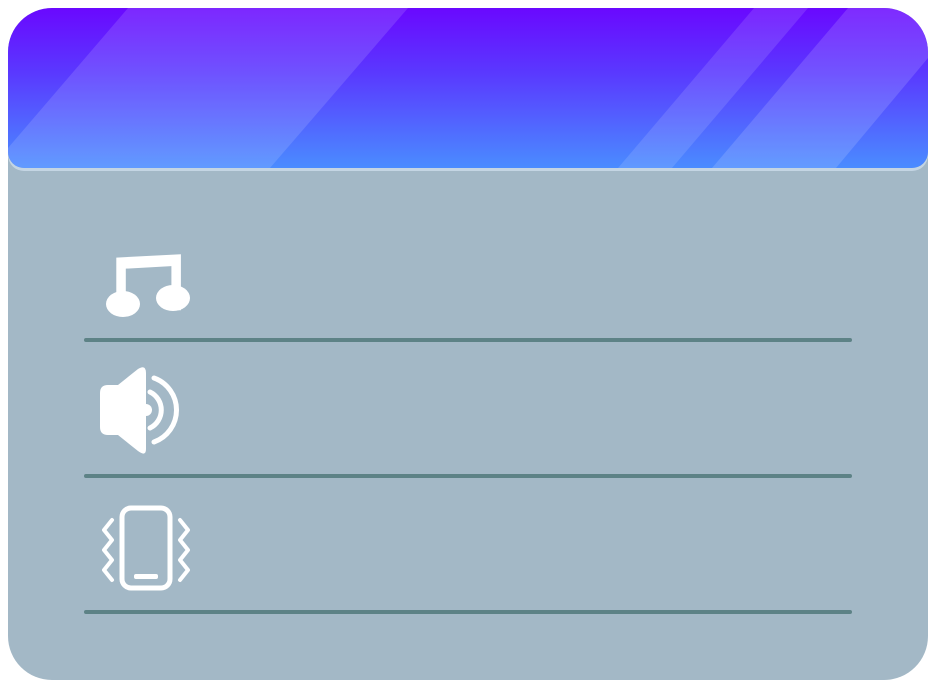 The image size is (936, 688). What do you see at coordinates (140, 410) in the screenshot?
I see `speaker-volume-icon` at bounding box center [140, 410].